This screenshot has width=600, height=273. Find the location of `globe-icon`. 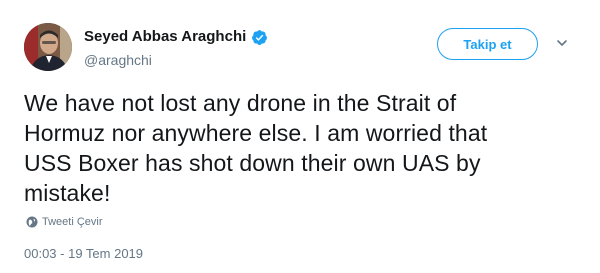

globe-icon is located at coordinates (32, 222).